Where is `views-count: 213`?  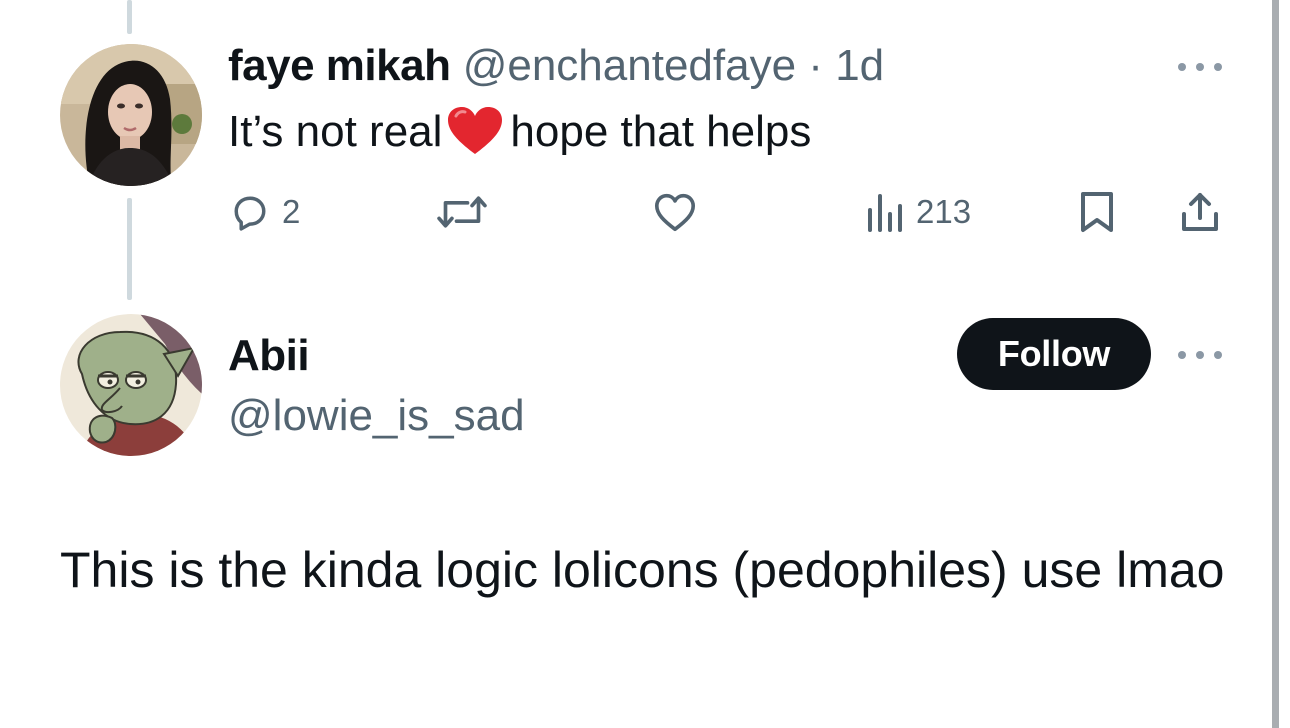
views-count: 213 is located at coordinates (944, 211).